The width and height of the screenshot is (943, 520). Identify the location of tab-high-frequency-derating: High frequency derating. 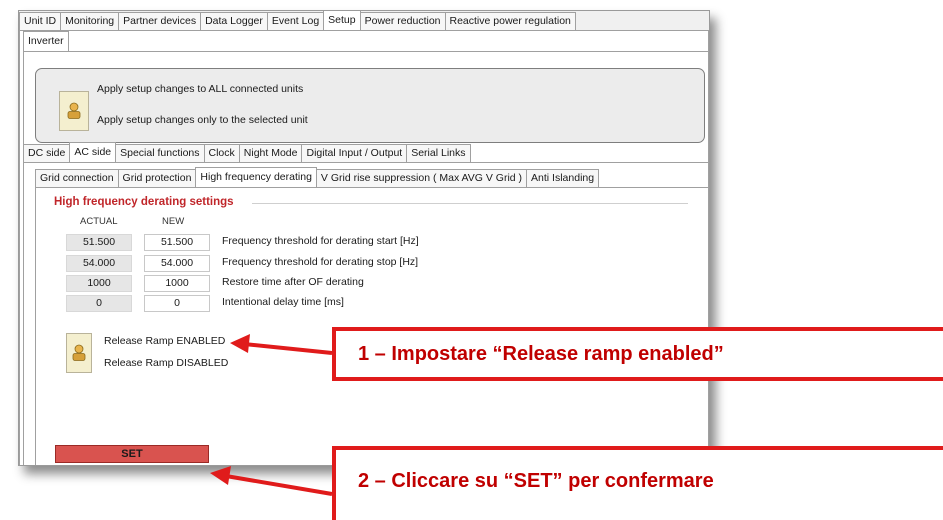
(256, 177).